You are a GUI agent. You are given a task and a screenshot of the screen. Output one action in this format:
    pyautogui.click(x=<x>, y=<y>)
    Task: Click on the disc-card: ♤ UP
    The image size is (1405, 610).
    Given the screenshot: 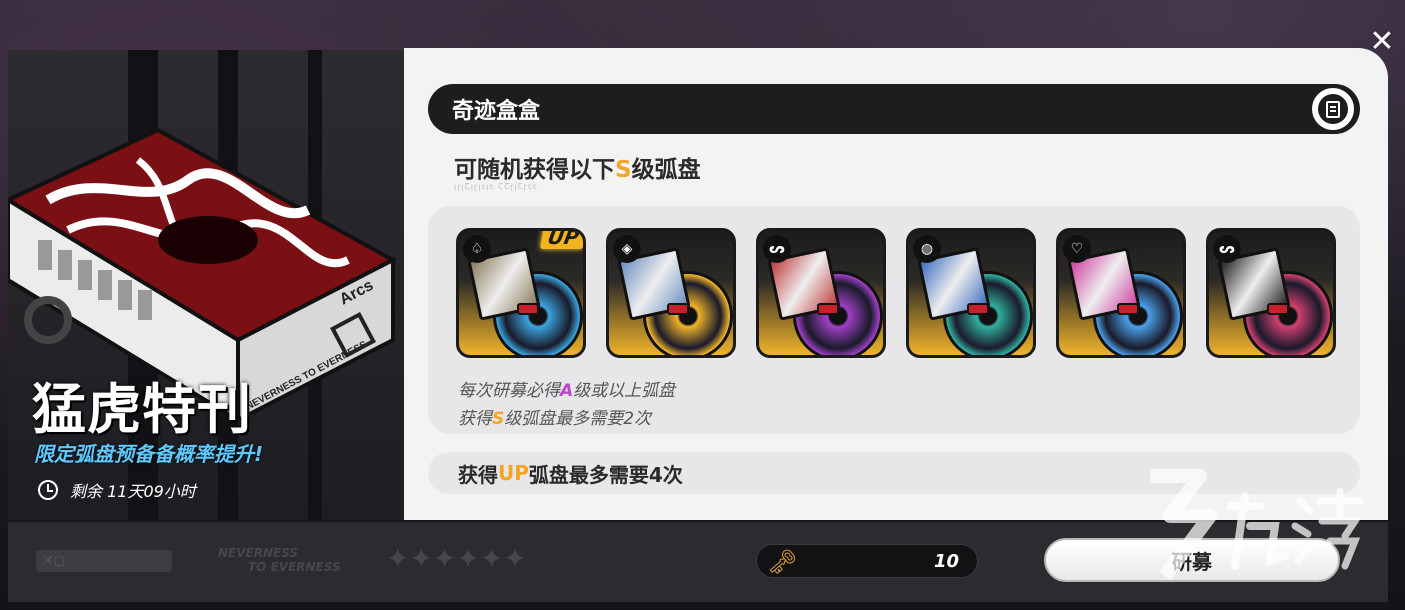 What is the action you would take?
    pyautogui.click(x=521, y=293)
    